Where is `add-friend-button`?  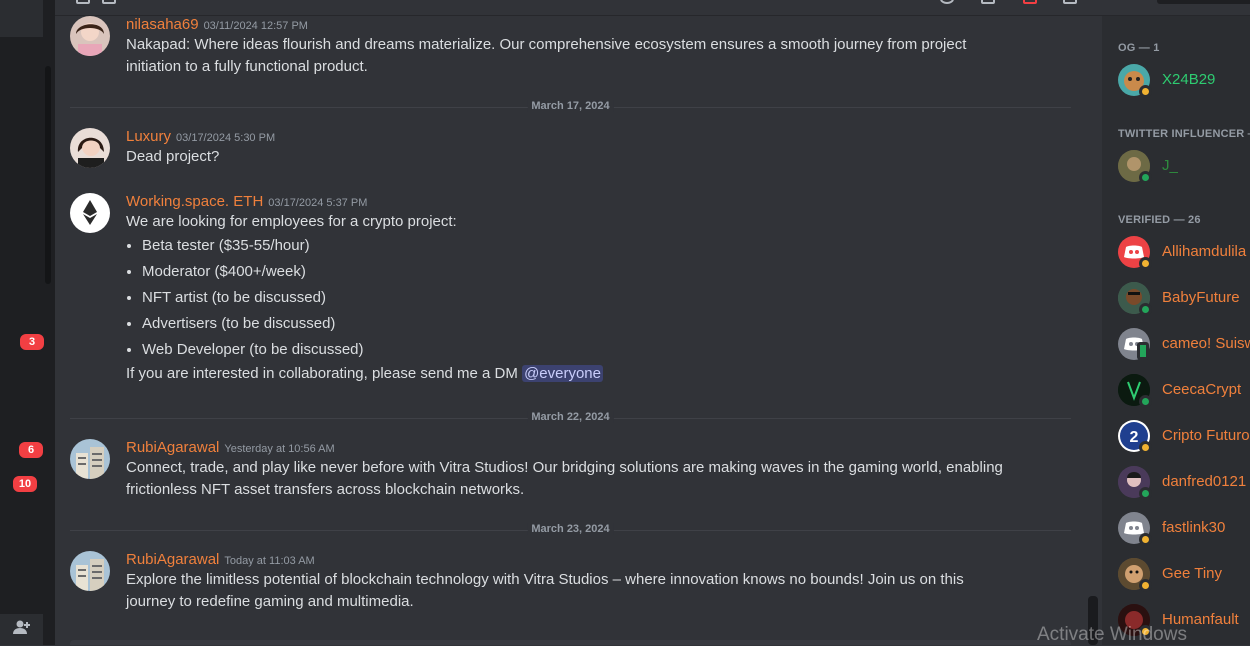 add-friend-button is located at coordinates (21, 629).